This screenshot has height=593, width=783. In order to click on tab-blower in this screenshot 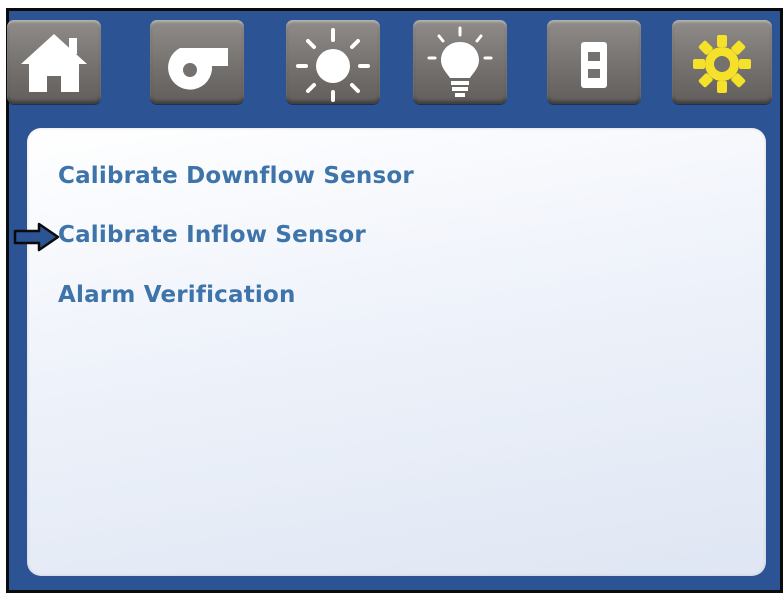, I will do `click(197, 62)`.